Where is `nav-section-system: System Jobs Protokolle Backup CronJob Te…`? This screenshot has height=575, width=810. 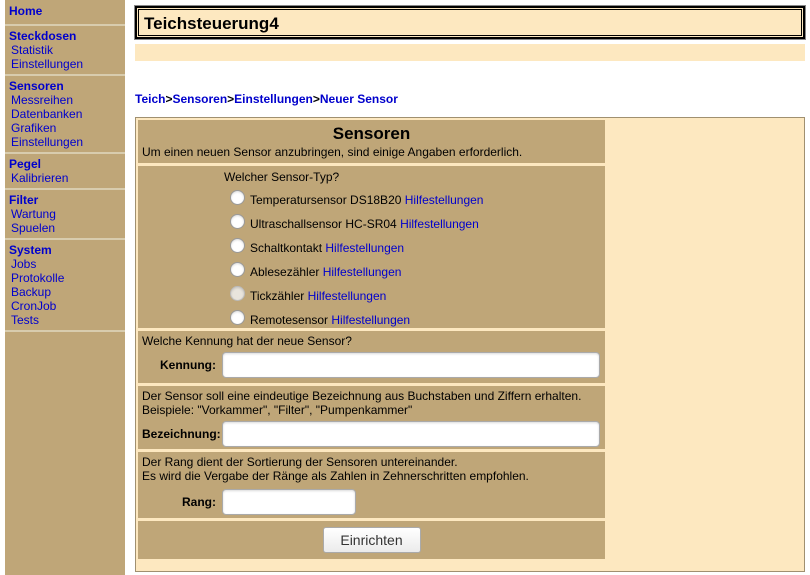
nav-section-system: System Jobs Protokolle Backup CronJob Te… is located at coordinates (65, 286).